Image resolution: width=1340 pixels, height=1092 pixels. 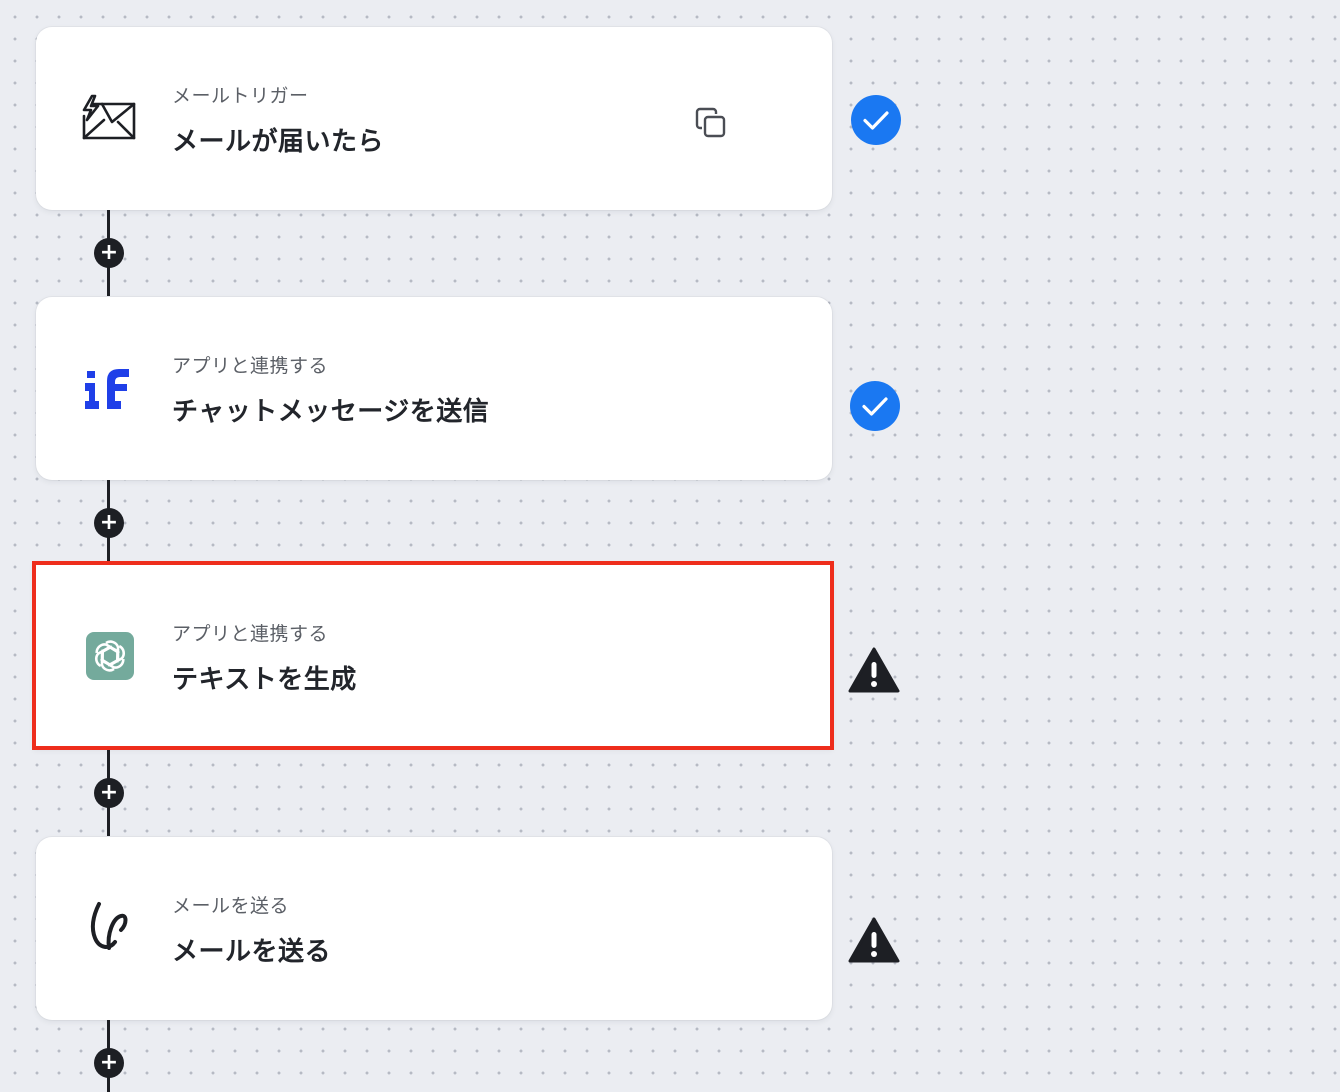 What do you see at coordinates (711, 123) in the screenshot?
I see `copy-icon` at bounding box center [711, 123].